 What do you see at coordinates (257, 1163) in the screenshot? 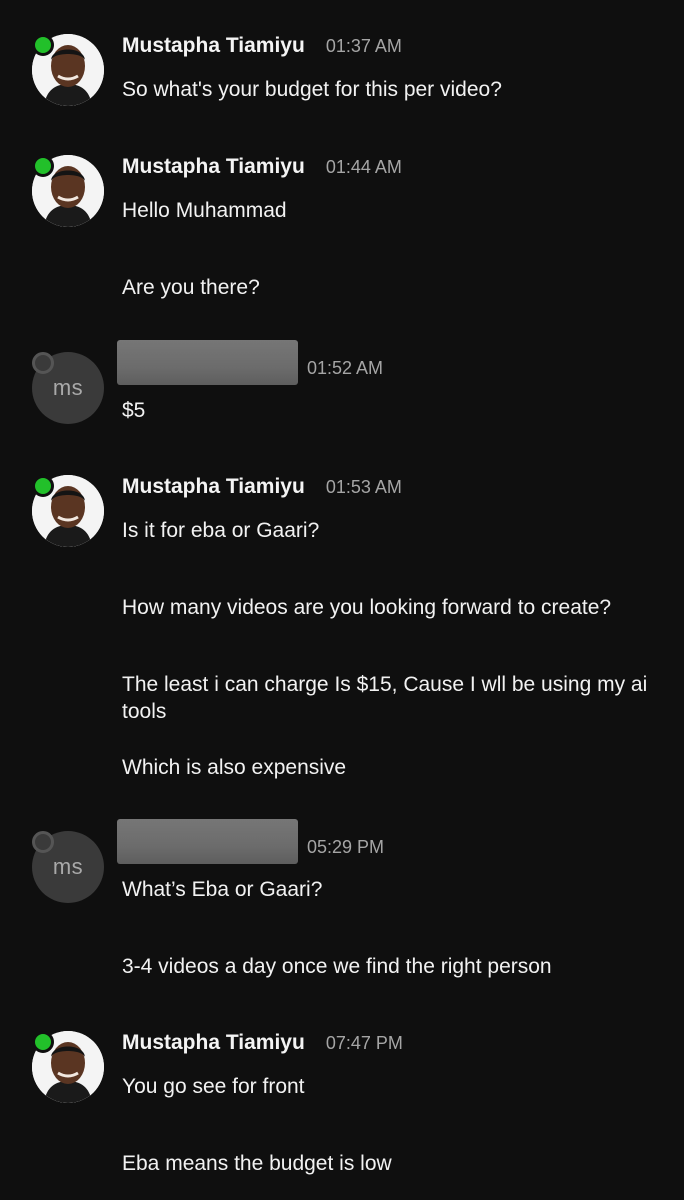
I see `message-text: Eba means the budget is low` at bounding box center [257, 1163].